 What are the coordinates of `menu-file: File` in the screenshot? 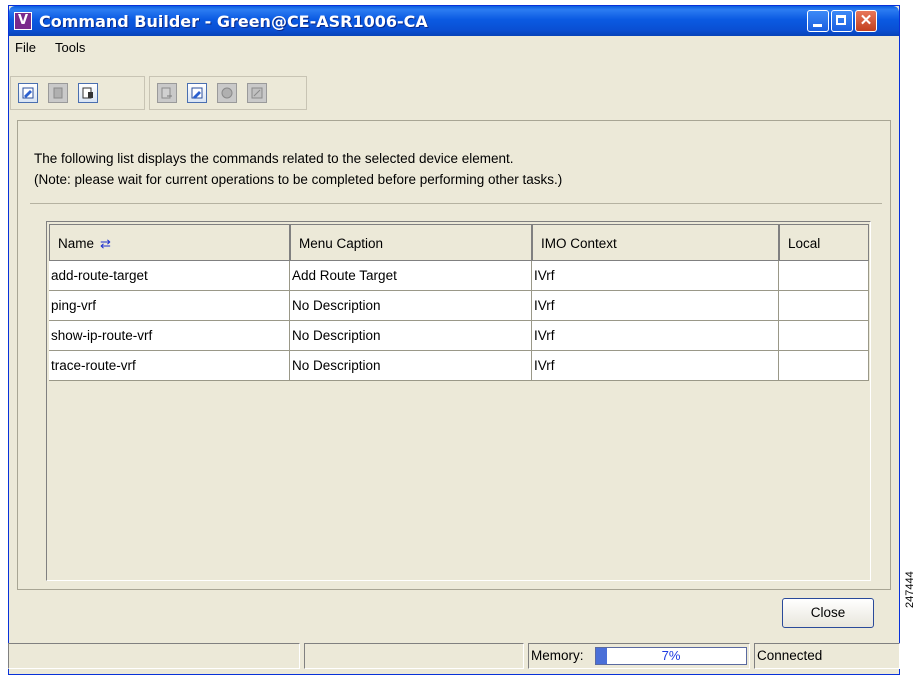 It's located at (25, 47).